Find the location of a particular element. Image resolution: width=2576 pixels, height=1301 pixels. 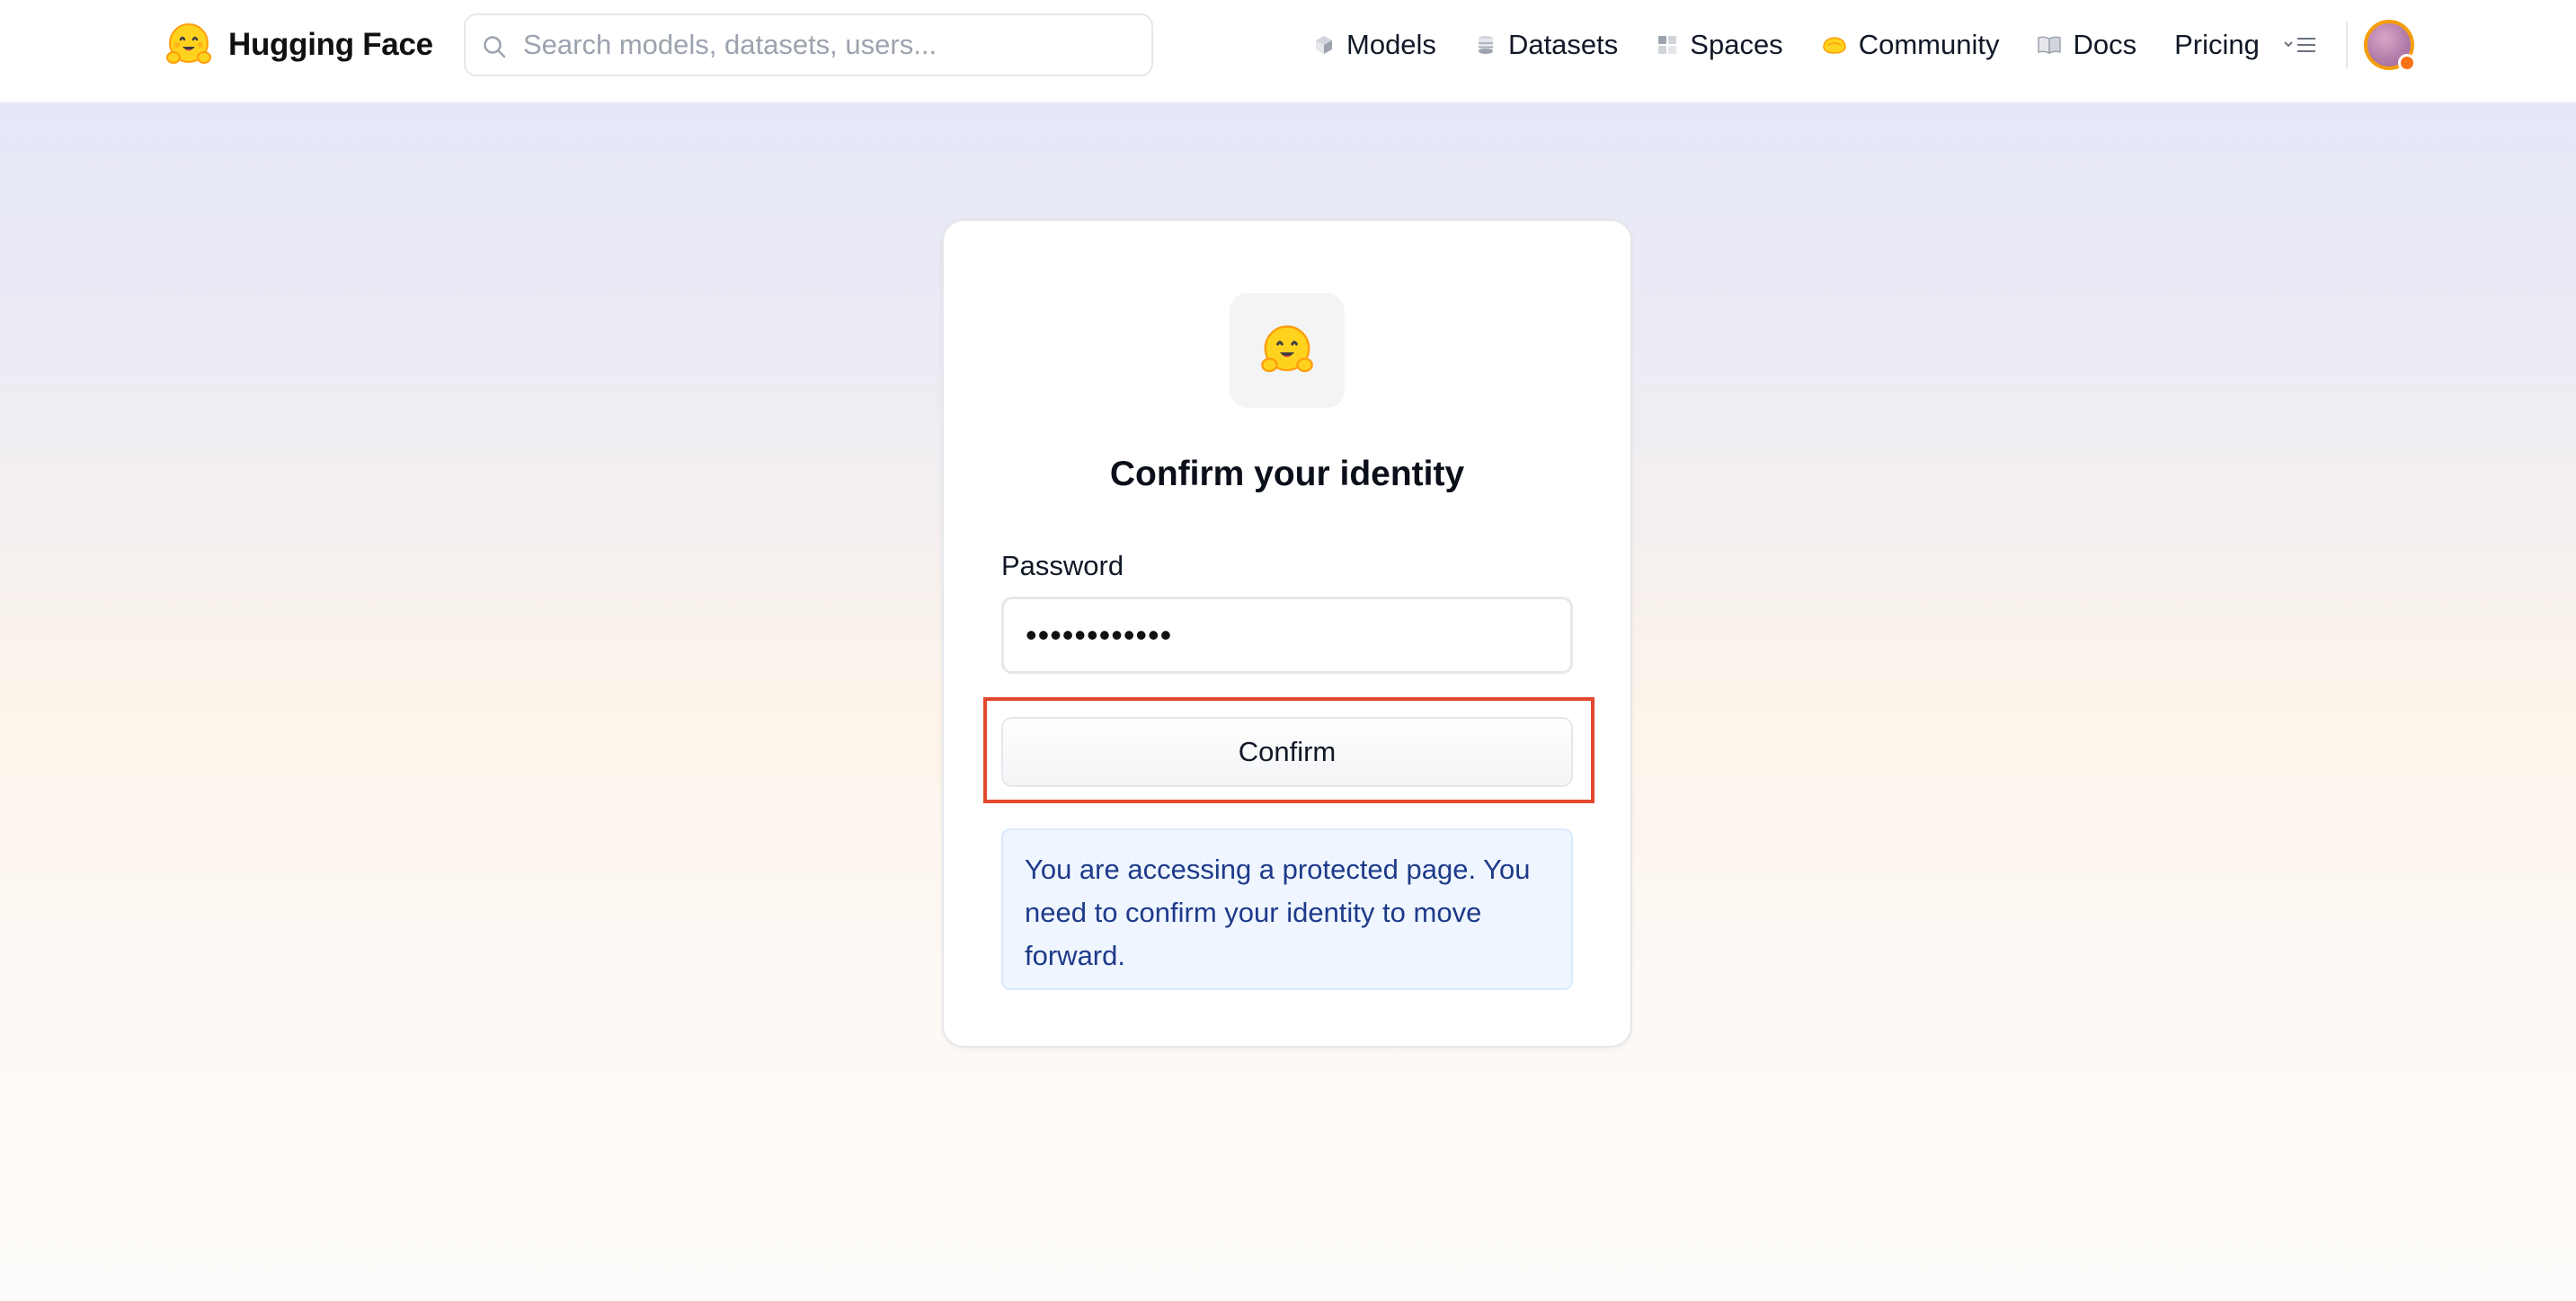

spaces-icon is located at coordinates (1667, 45).